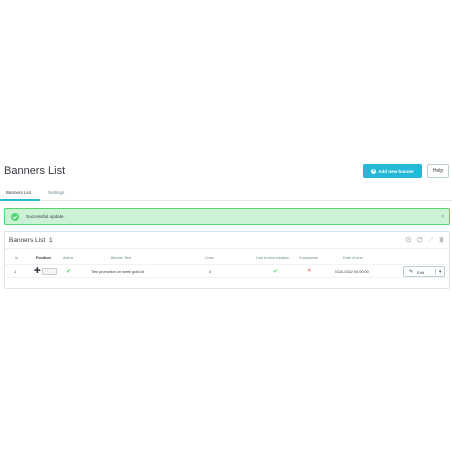  What do you see at coordinates (419, 239) in the screenshot?
I see `refresh-icon` at bounding box center [419, 239].